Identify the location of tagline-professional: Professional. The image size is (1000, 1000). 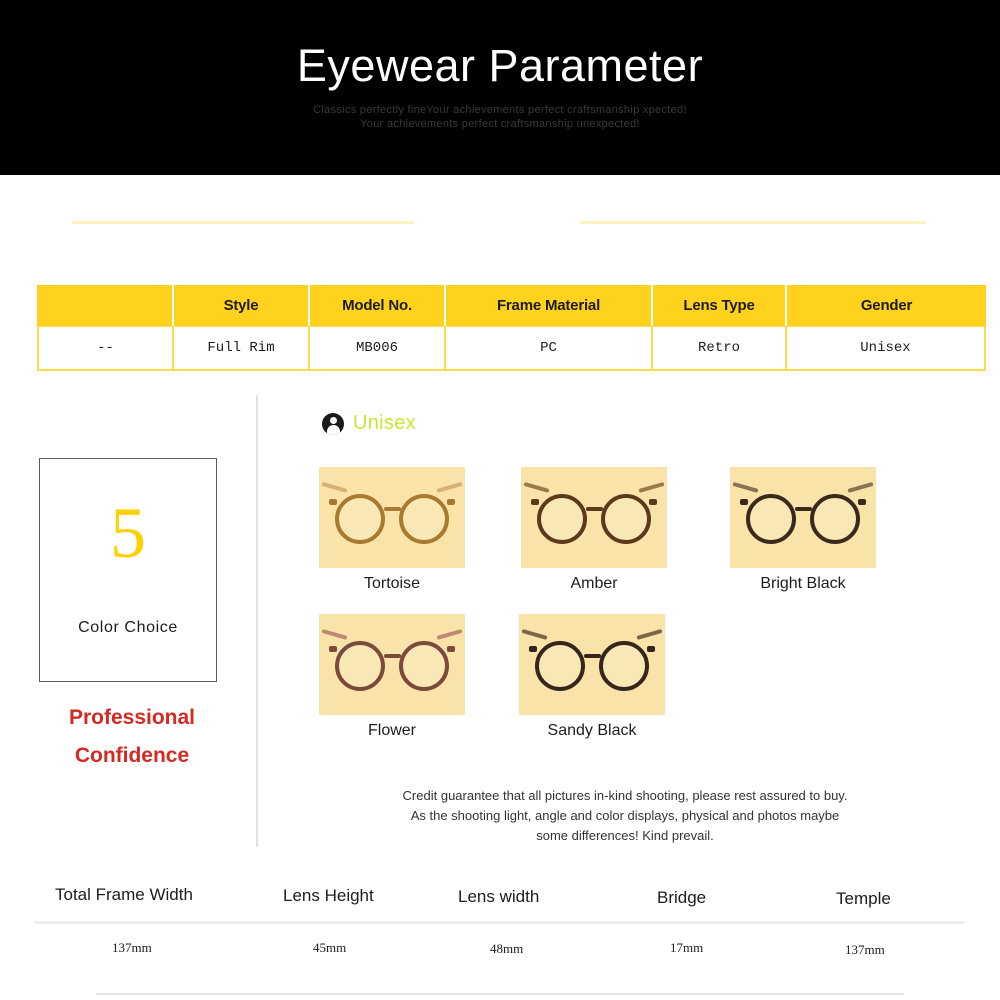
(132, 717).